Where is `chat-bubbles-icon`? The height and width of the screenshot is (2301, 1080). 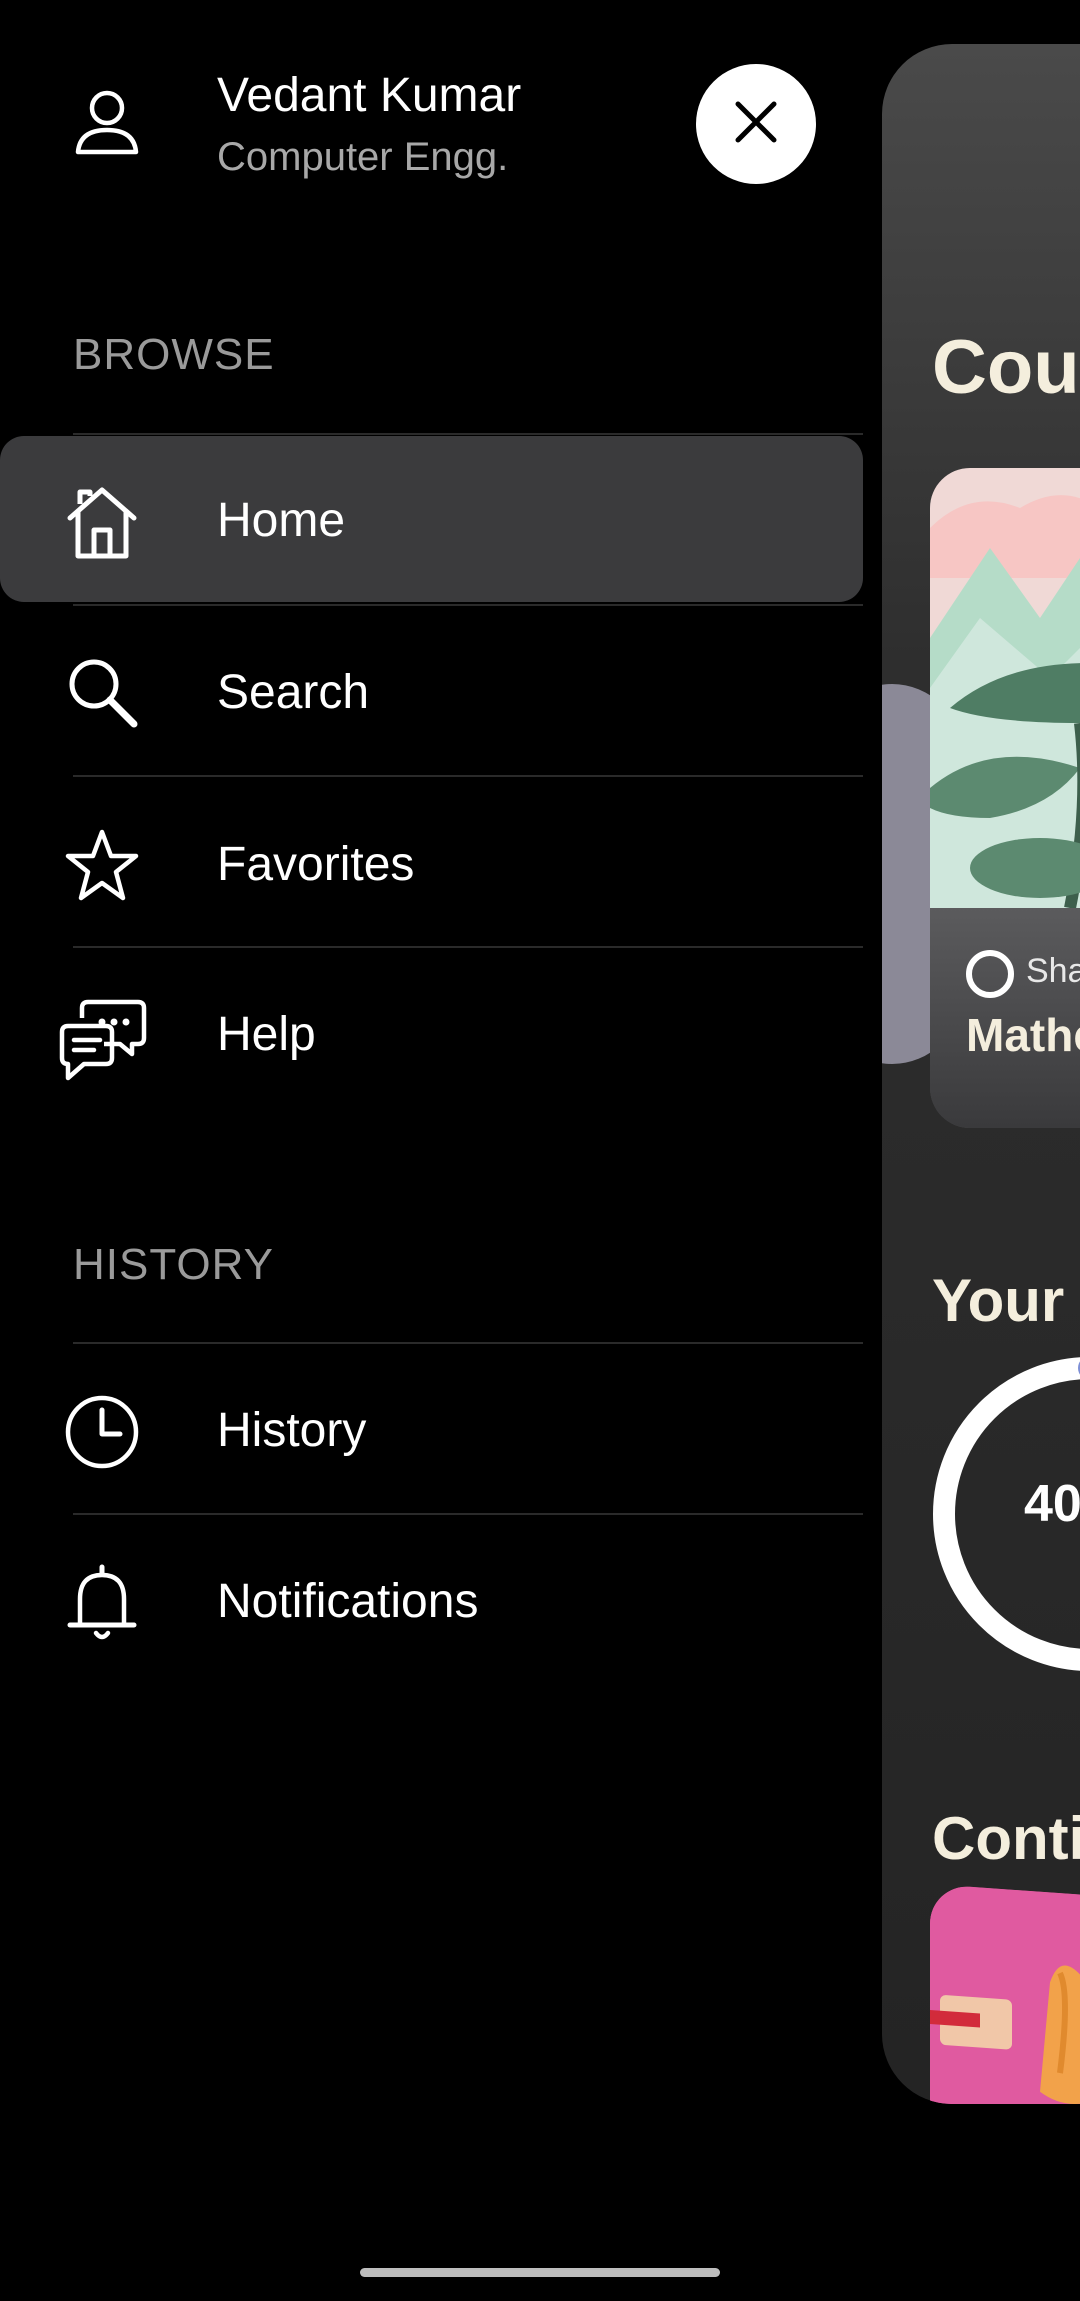
chat-bubbles-icon is located at coordinates (103, 1038).